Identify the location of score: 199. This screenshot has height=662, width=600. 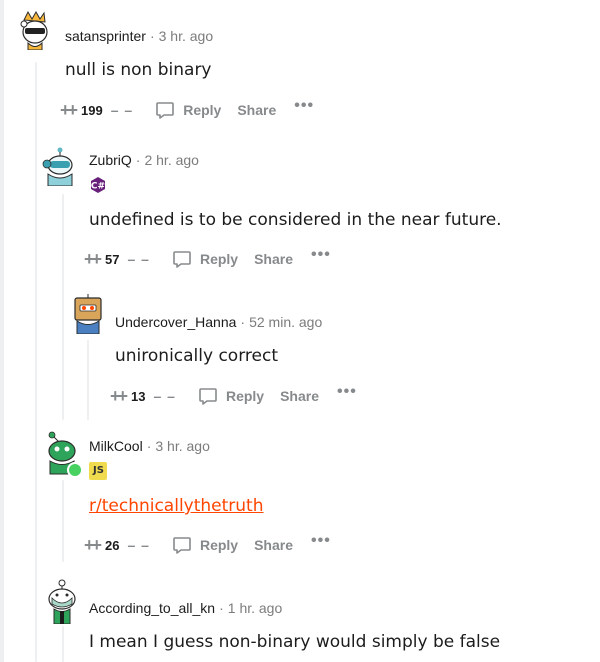
(92, 110).